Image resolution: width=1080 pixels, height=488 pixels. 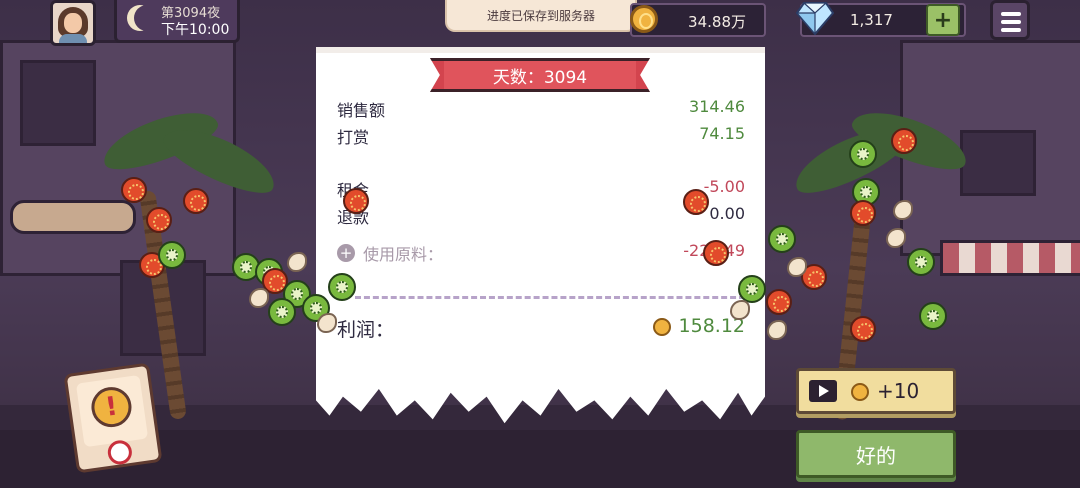 I want to click on profit-label: 利润：, so click(x=366, y=330).